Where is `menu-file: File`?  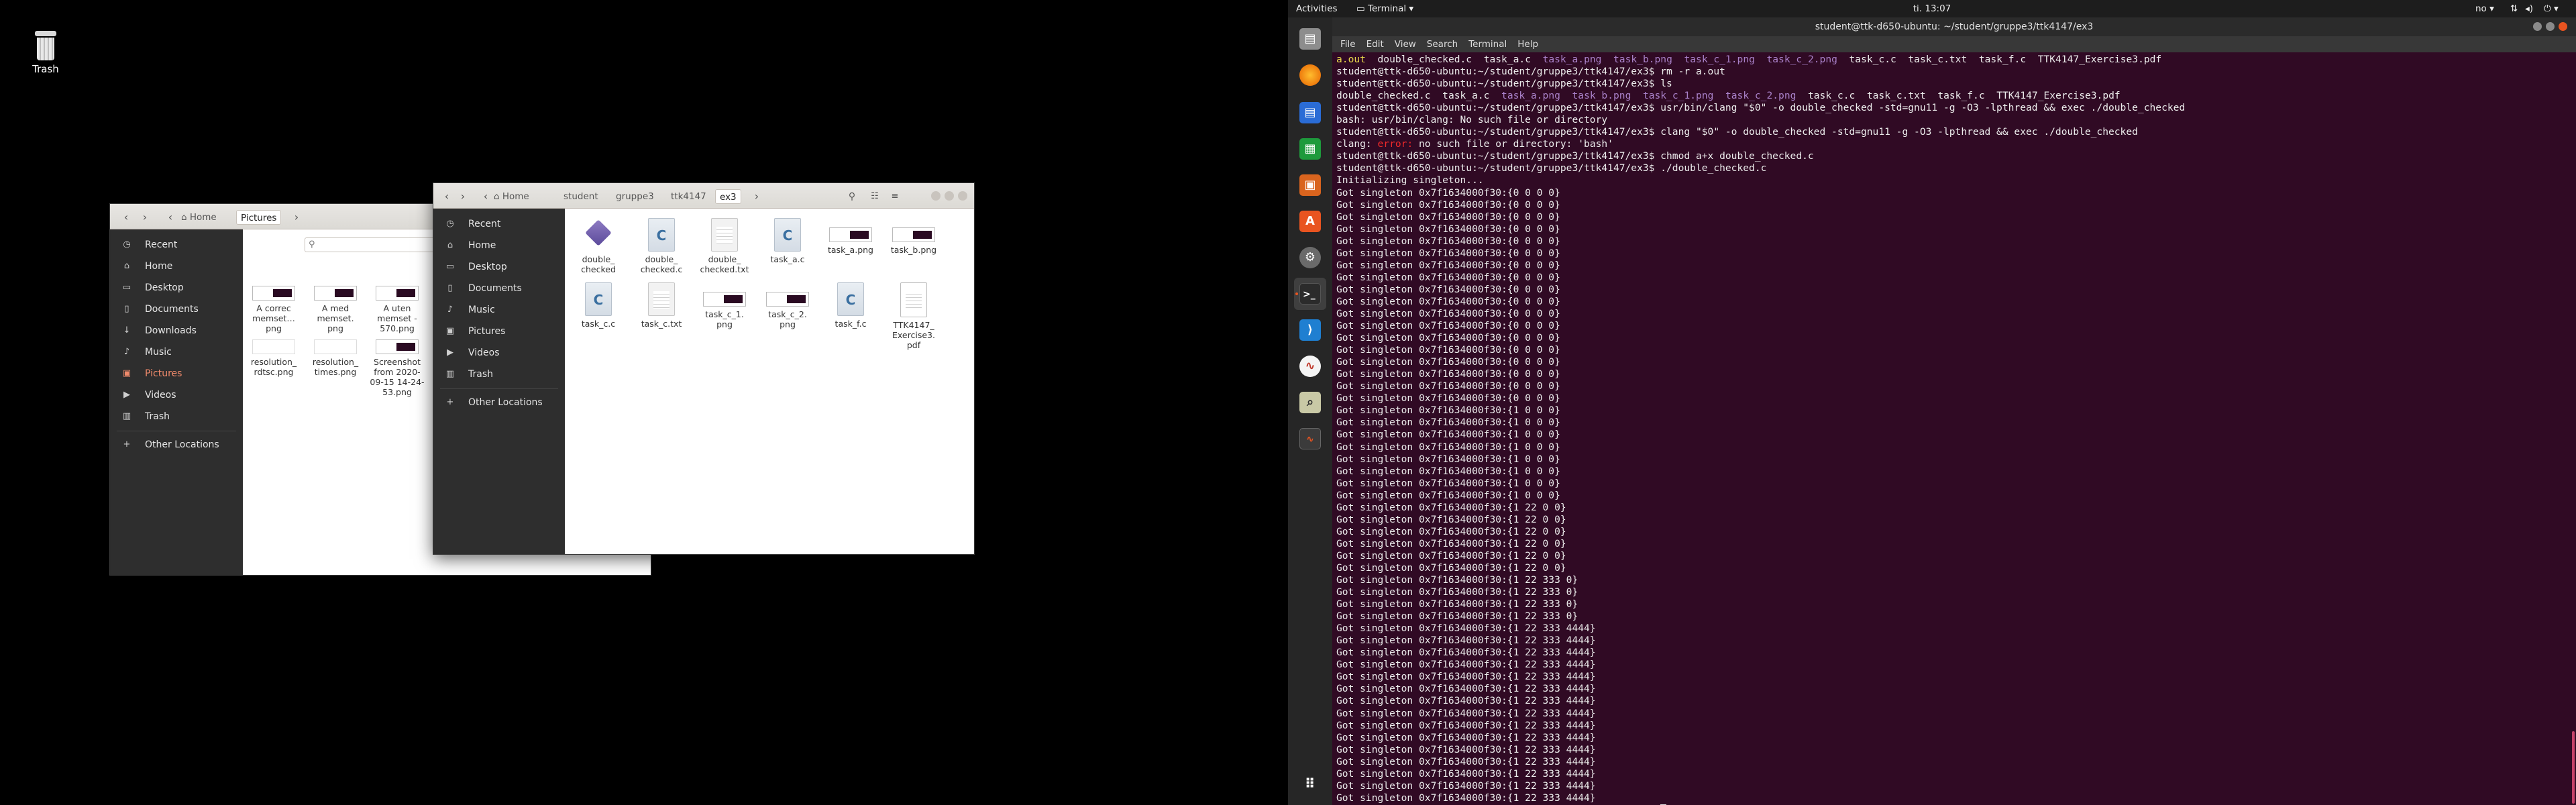 menu-file: File is located at coordinates (1348, 44).